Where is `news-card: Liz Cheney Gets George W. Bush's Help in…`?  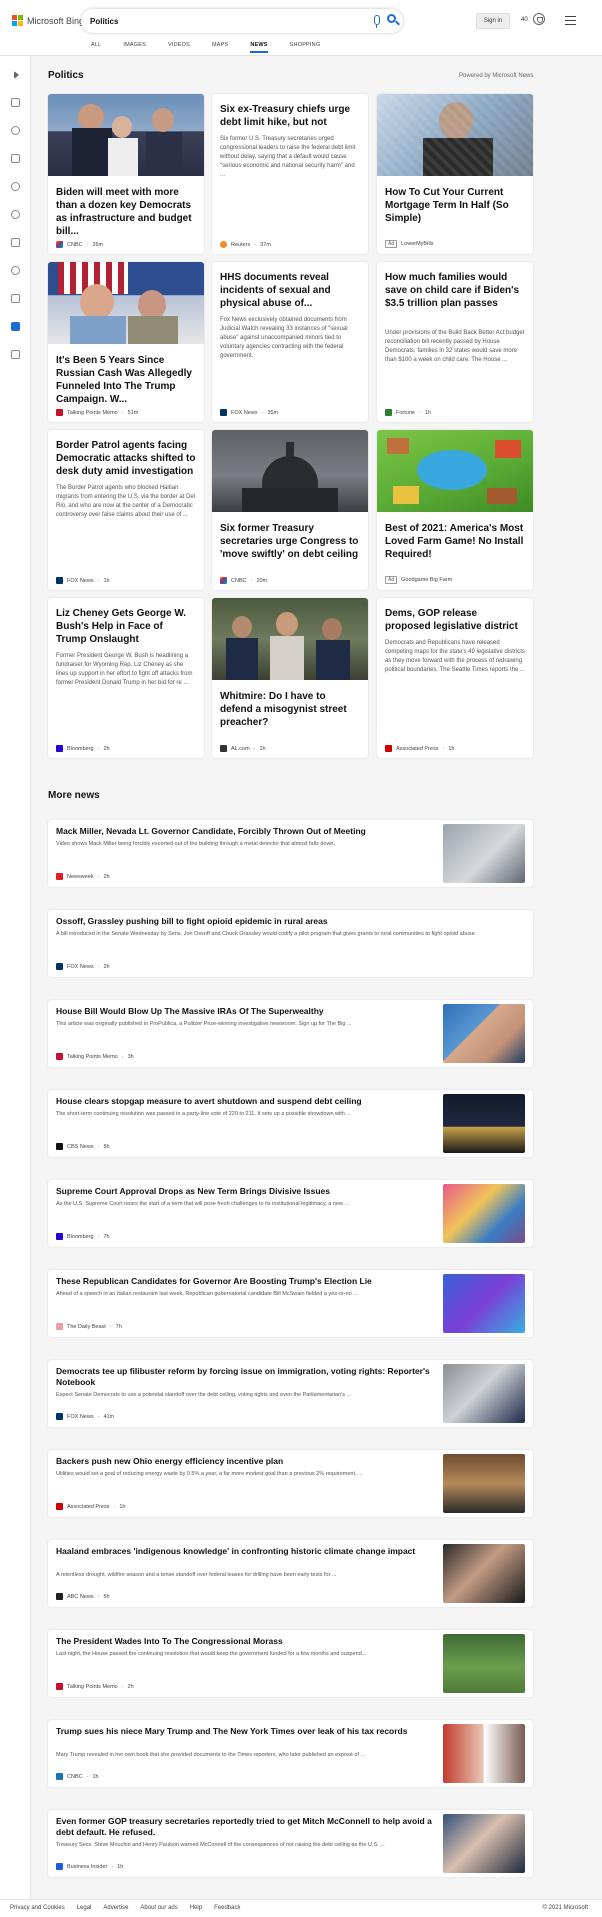 news-card: Liz Cheney Gets George W. Bush's Help in… is located at coordinates (126, 678).